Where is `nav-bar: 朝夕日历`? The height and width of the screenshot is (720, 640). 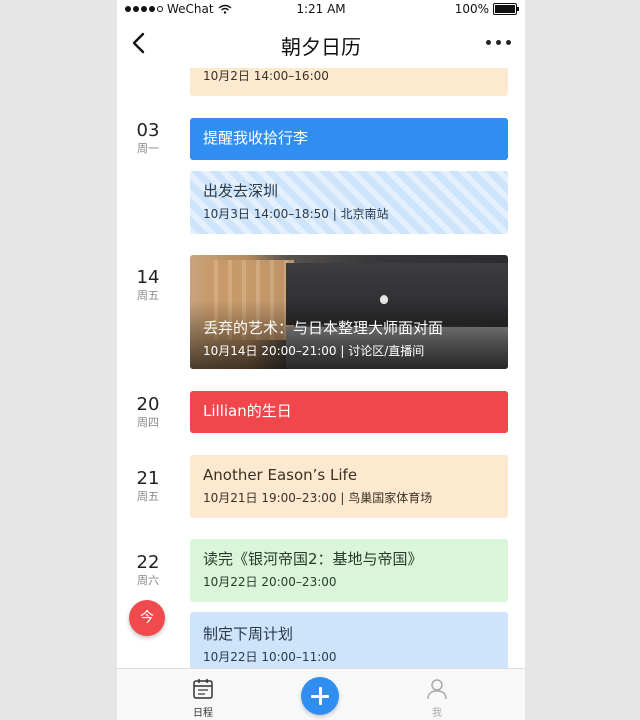 nav-bar: 朝夕日历 is located at coordinates (321, 44).